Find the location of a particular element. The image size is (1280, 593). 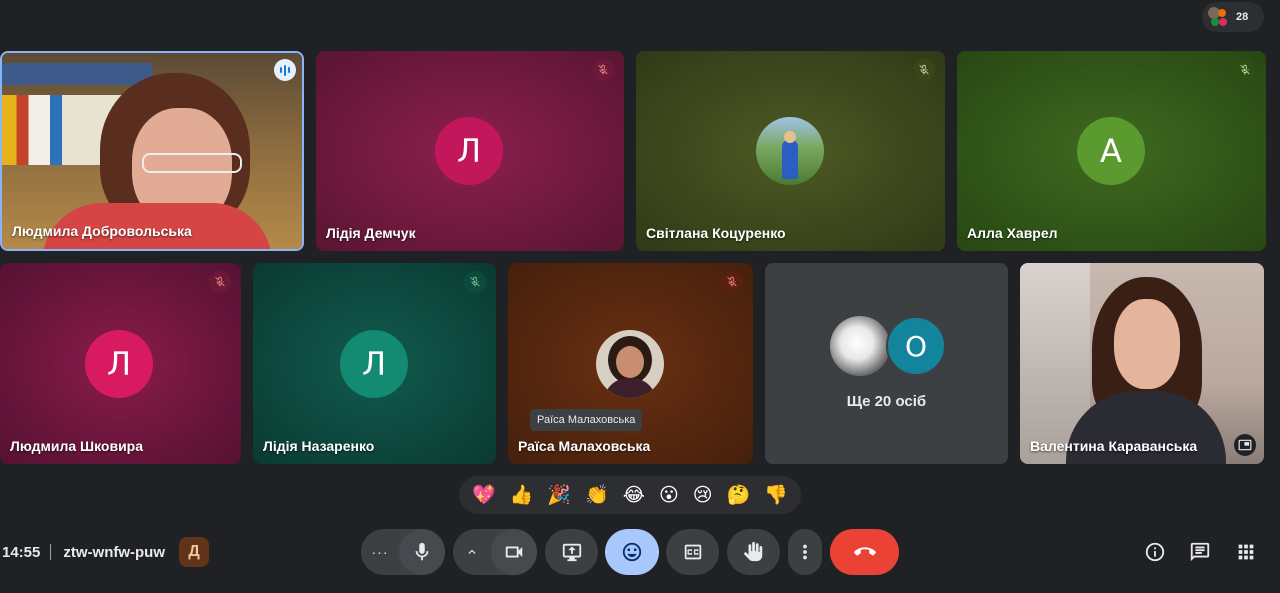

current-time: 14:55 is located at coordinates (21, 552).